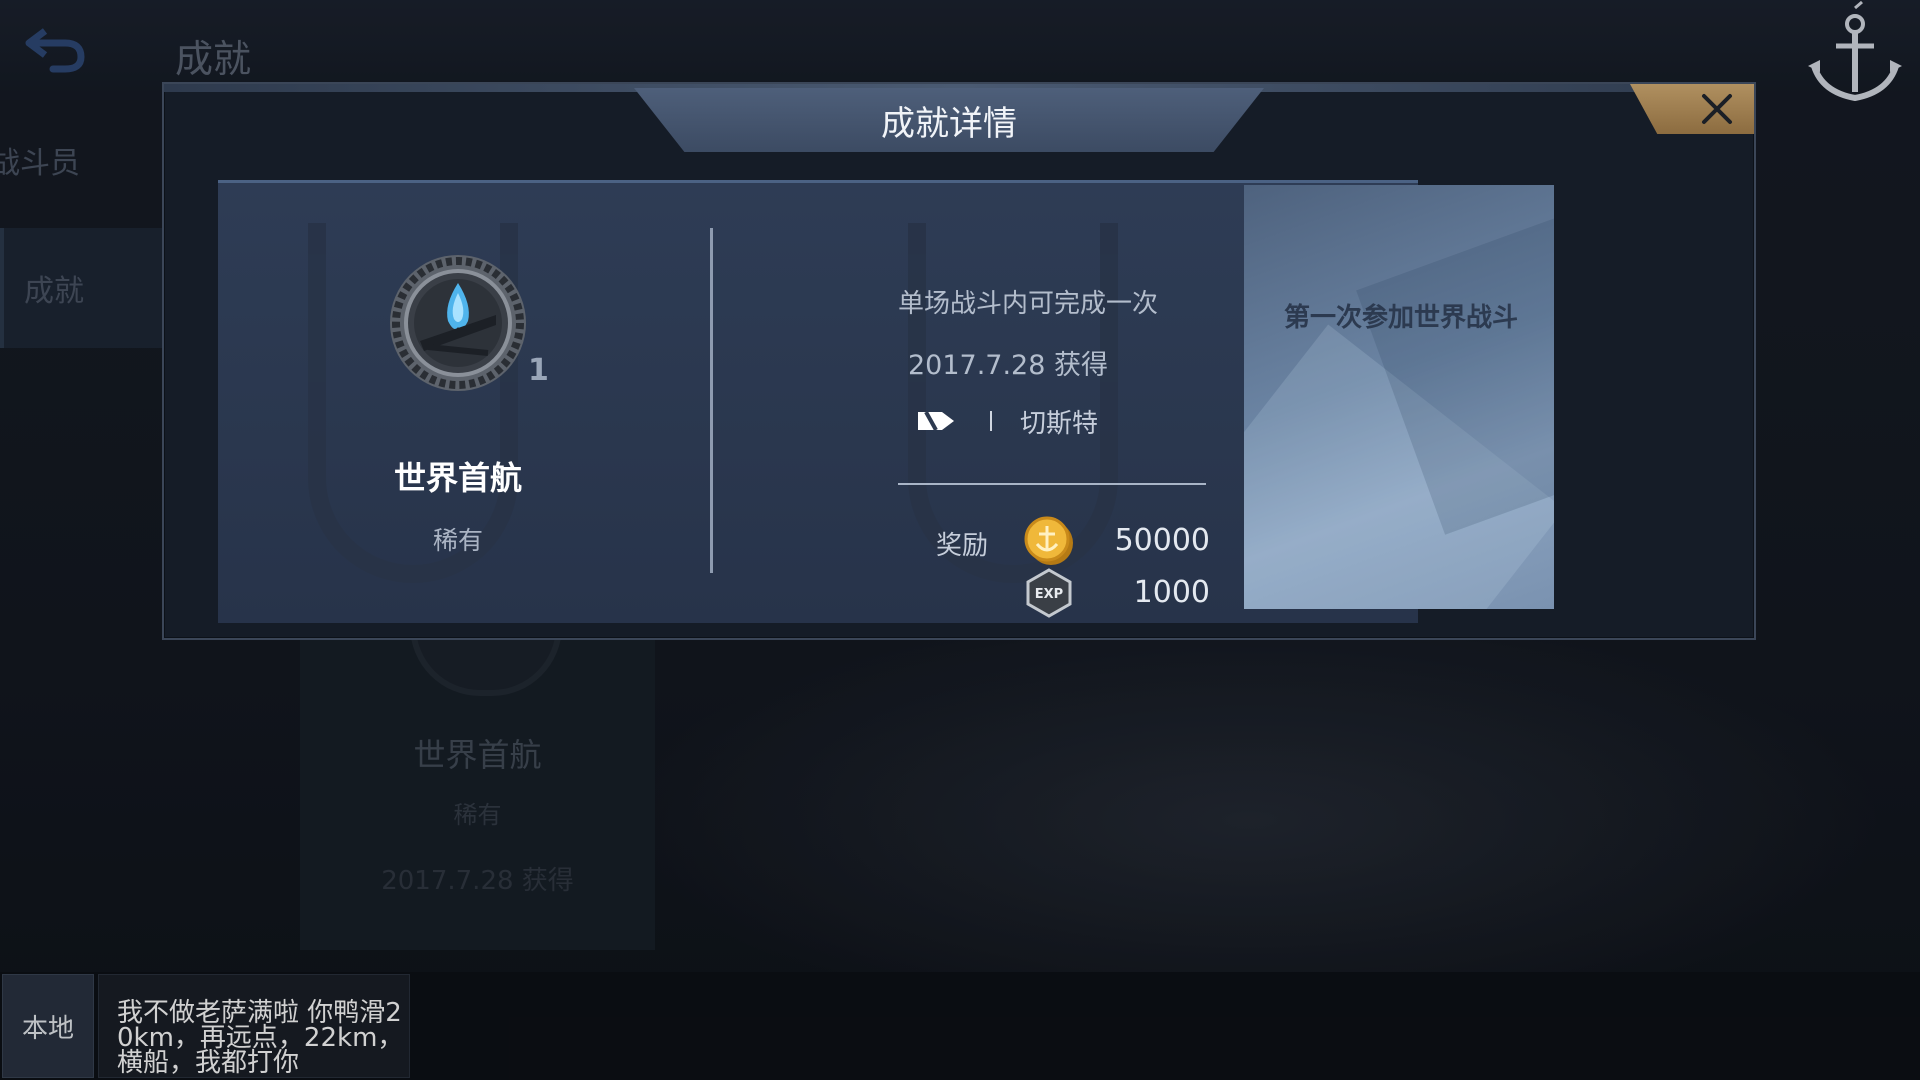  Describe the element at coordinates (457, 478) in the screenshot. I see `achievement-name: 世界首航` at that location.